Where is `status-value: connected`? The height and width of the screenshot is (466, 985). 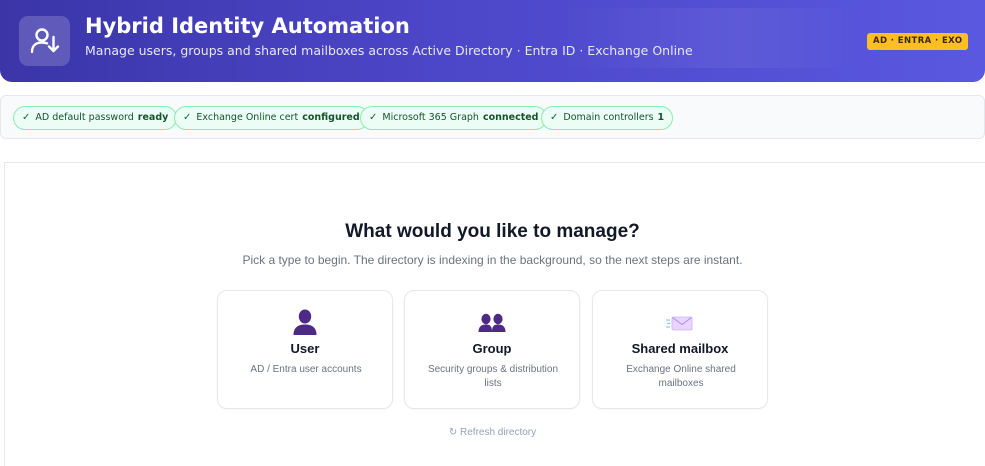 status-value: connected is located at coordinates (510, 117).